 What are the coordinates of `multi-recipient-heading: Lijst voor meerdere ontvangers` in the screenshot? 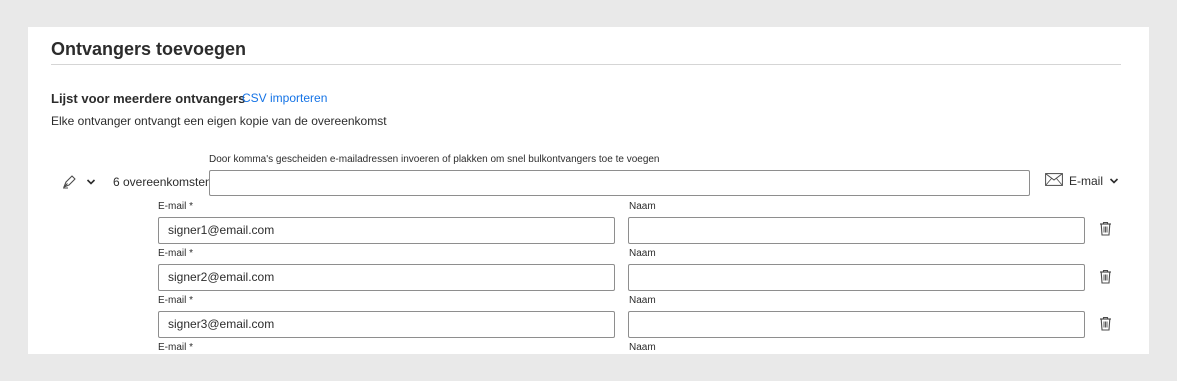 It's located at (148, 98).